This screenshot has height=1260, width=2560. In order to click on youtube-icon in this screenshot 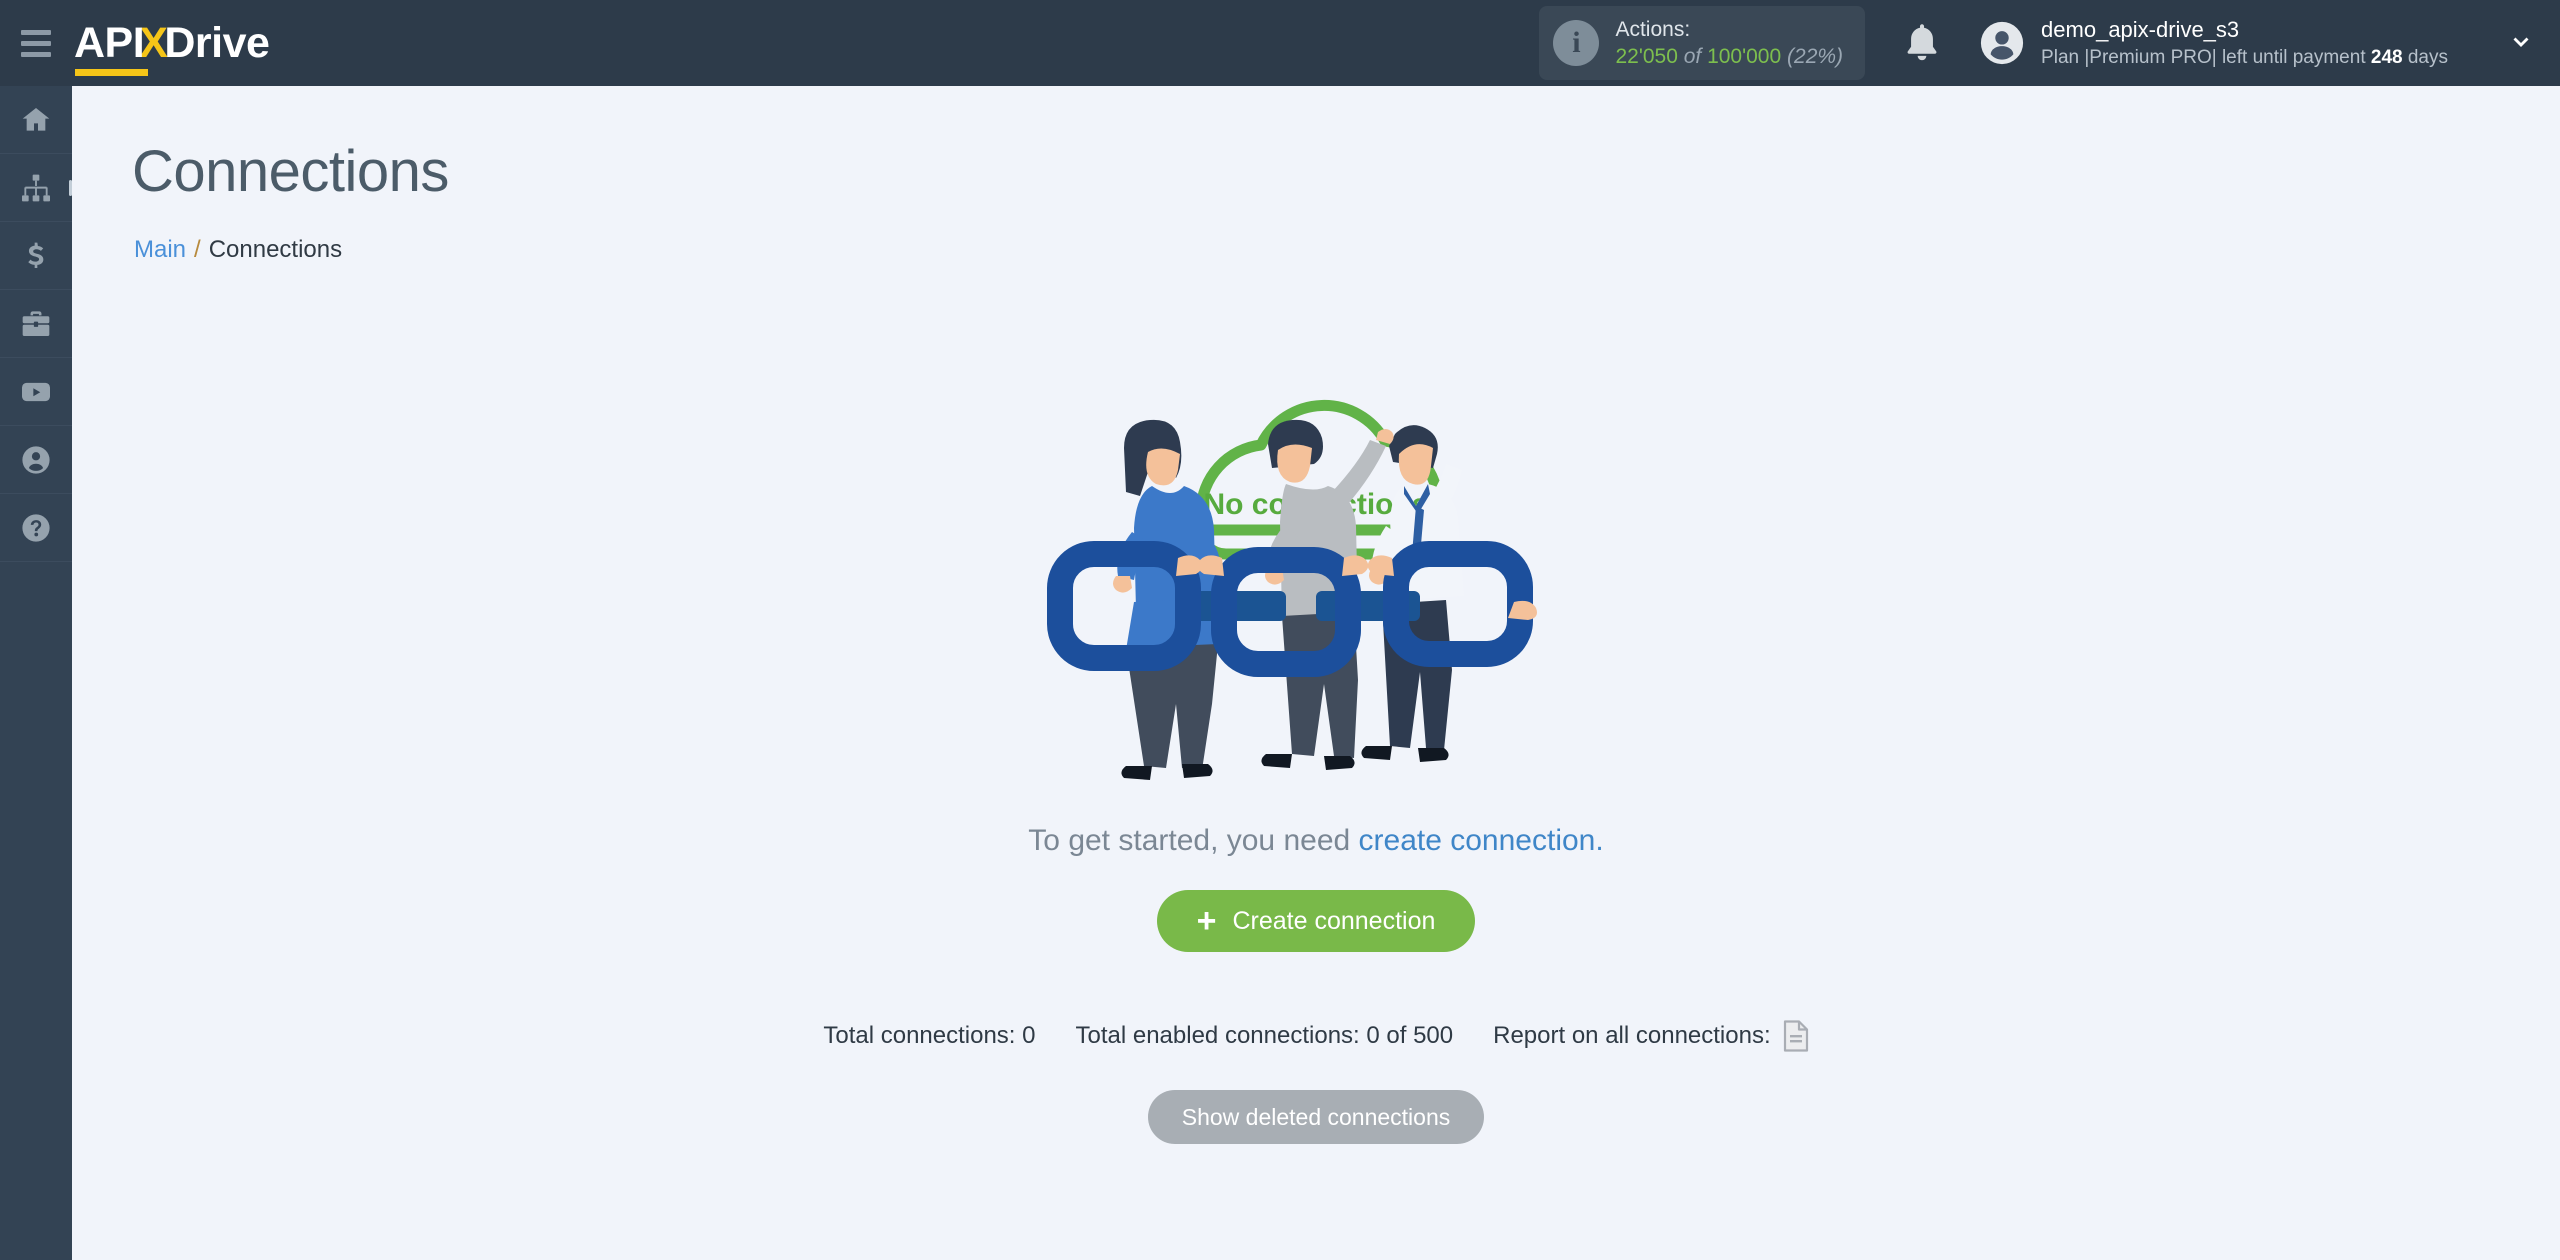, I will do `click(36, 391)`.